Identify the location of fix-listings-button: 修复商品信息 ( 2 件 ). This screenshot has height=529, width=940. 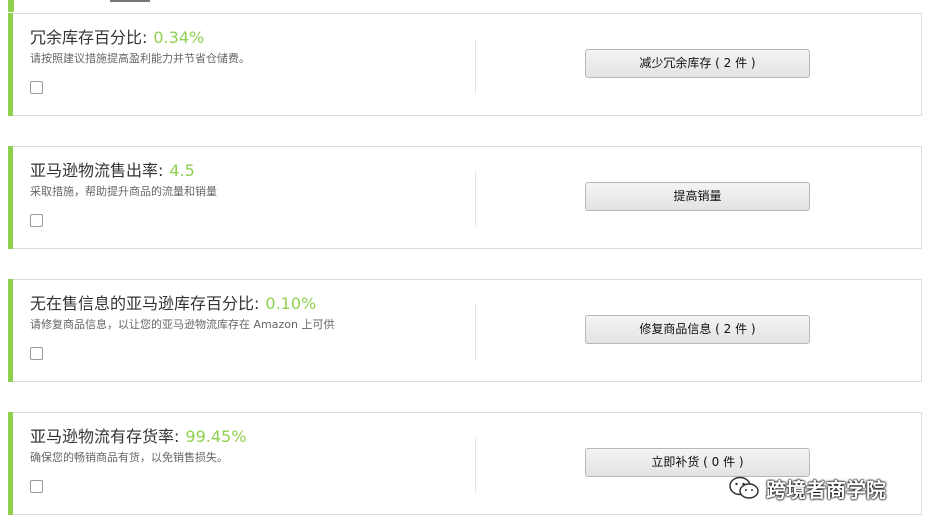
(697, 329).